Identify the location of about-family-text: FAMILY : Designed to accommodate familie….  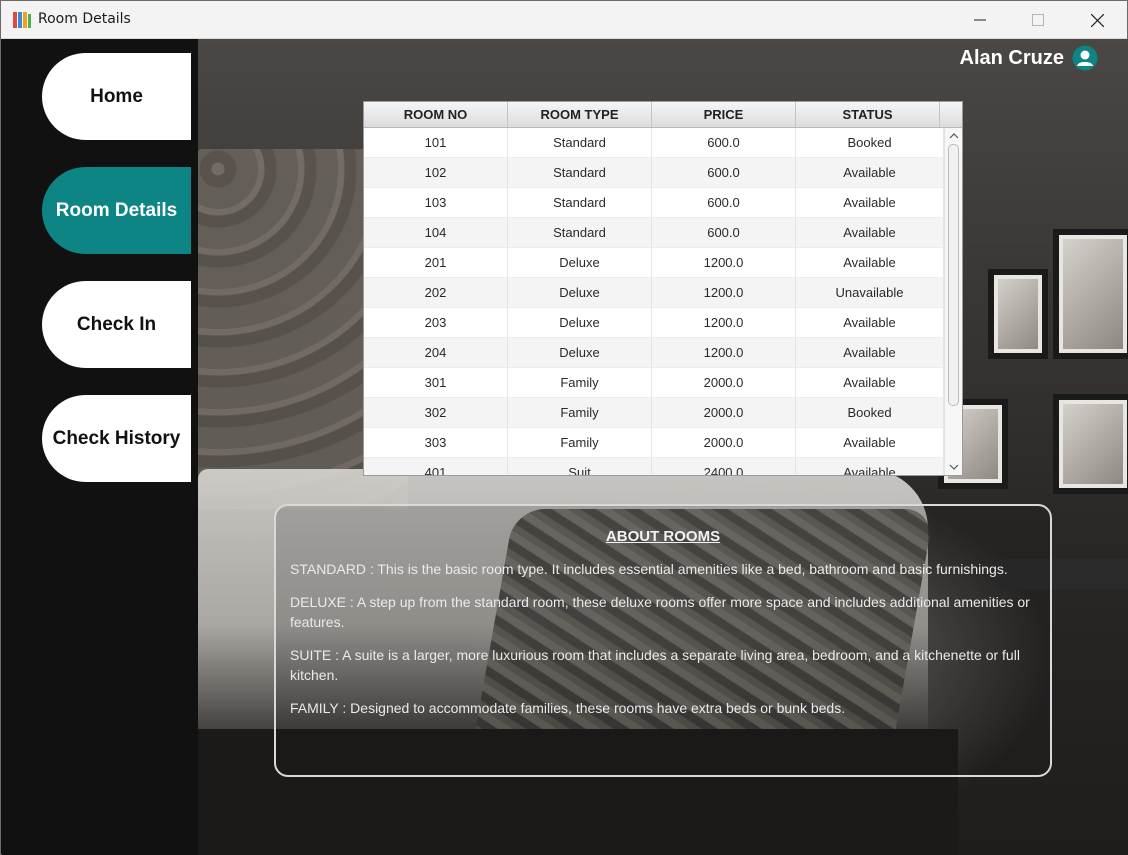
(568, 708).